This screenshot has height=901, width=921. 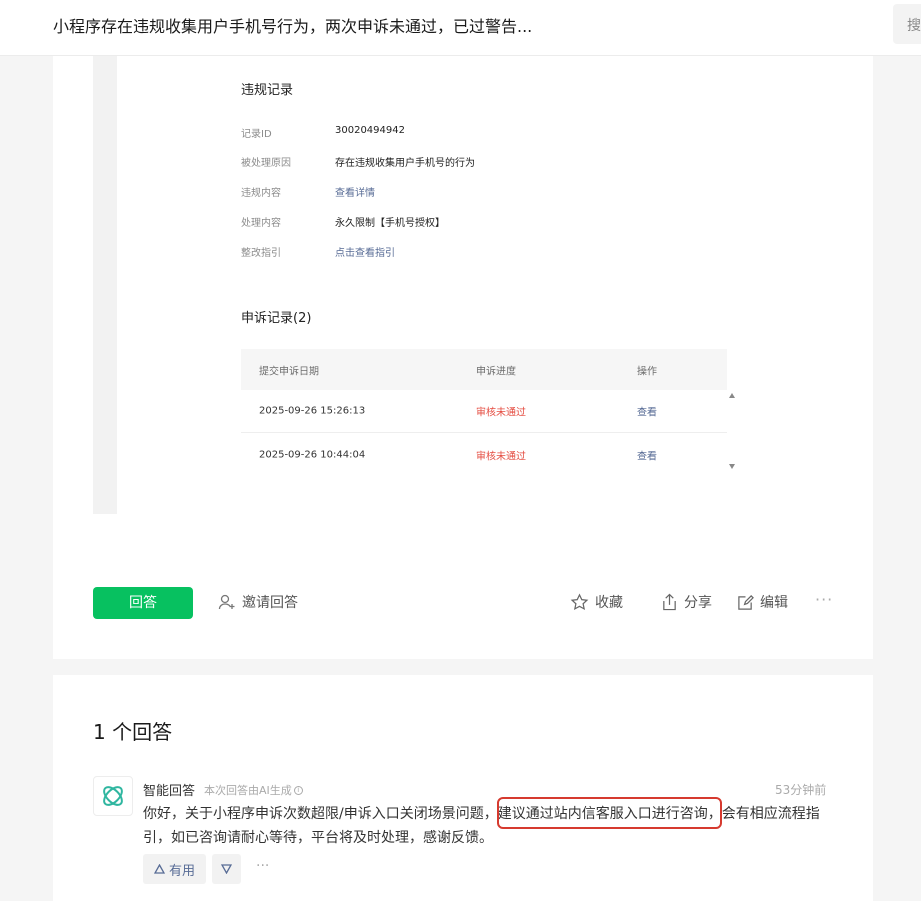 What do you see at coordinates (256, 134) in the screenshot?
I see `violation-label-id: 记录ID` at bounding box center [256, 134].